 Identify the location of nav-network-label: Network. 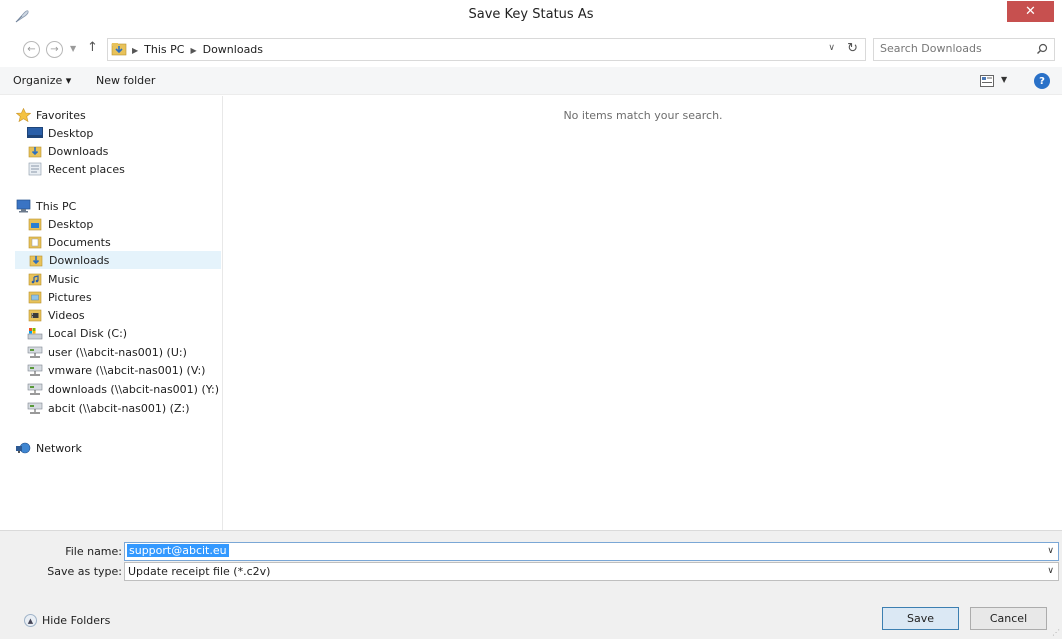
(59, 448).